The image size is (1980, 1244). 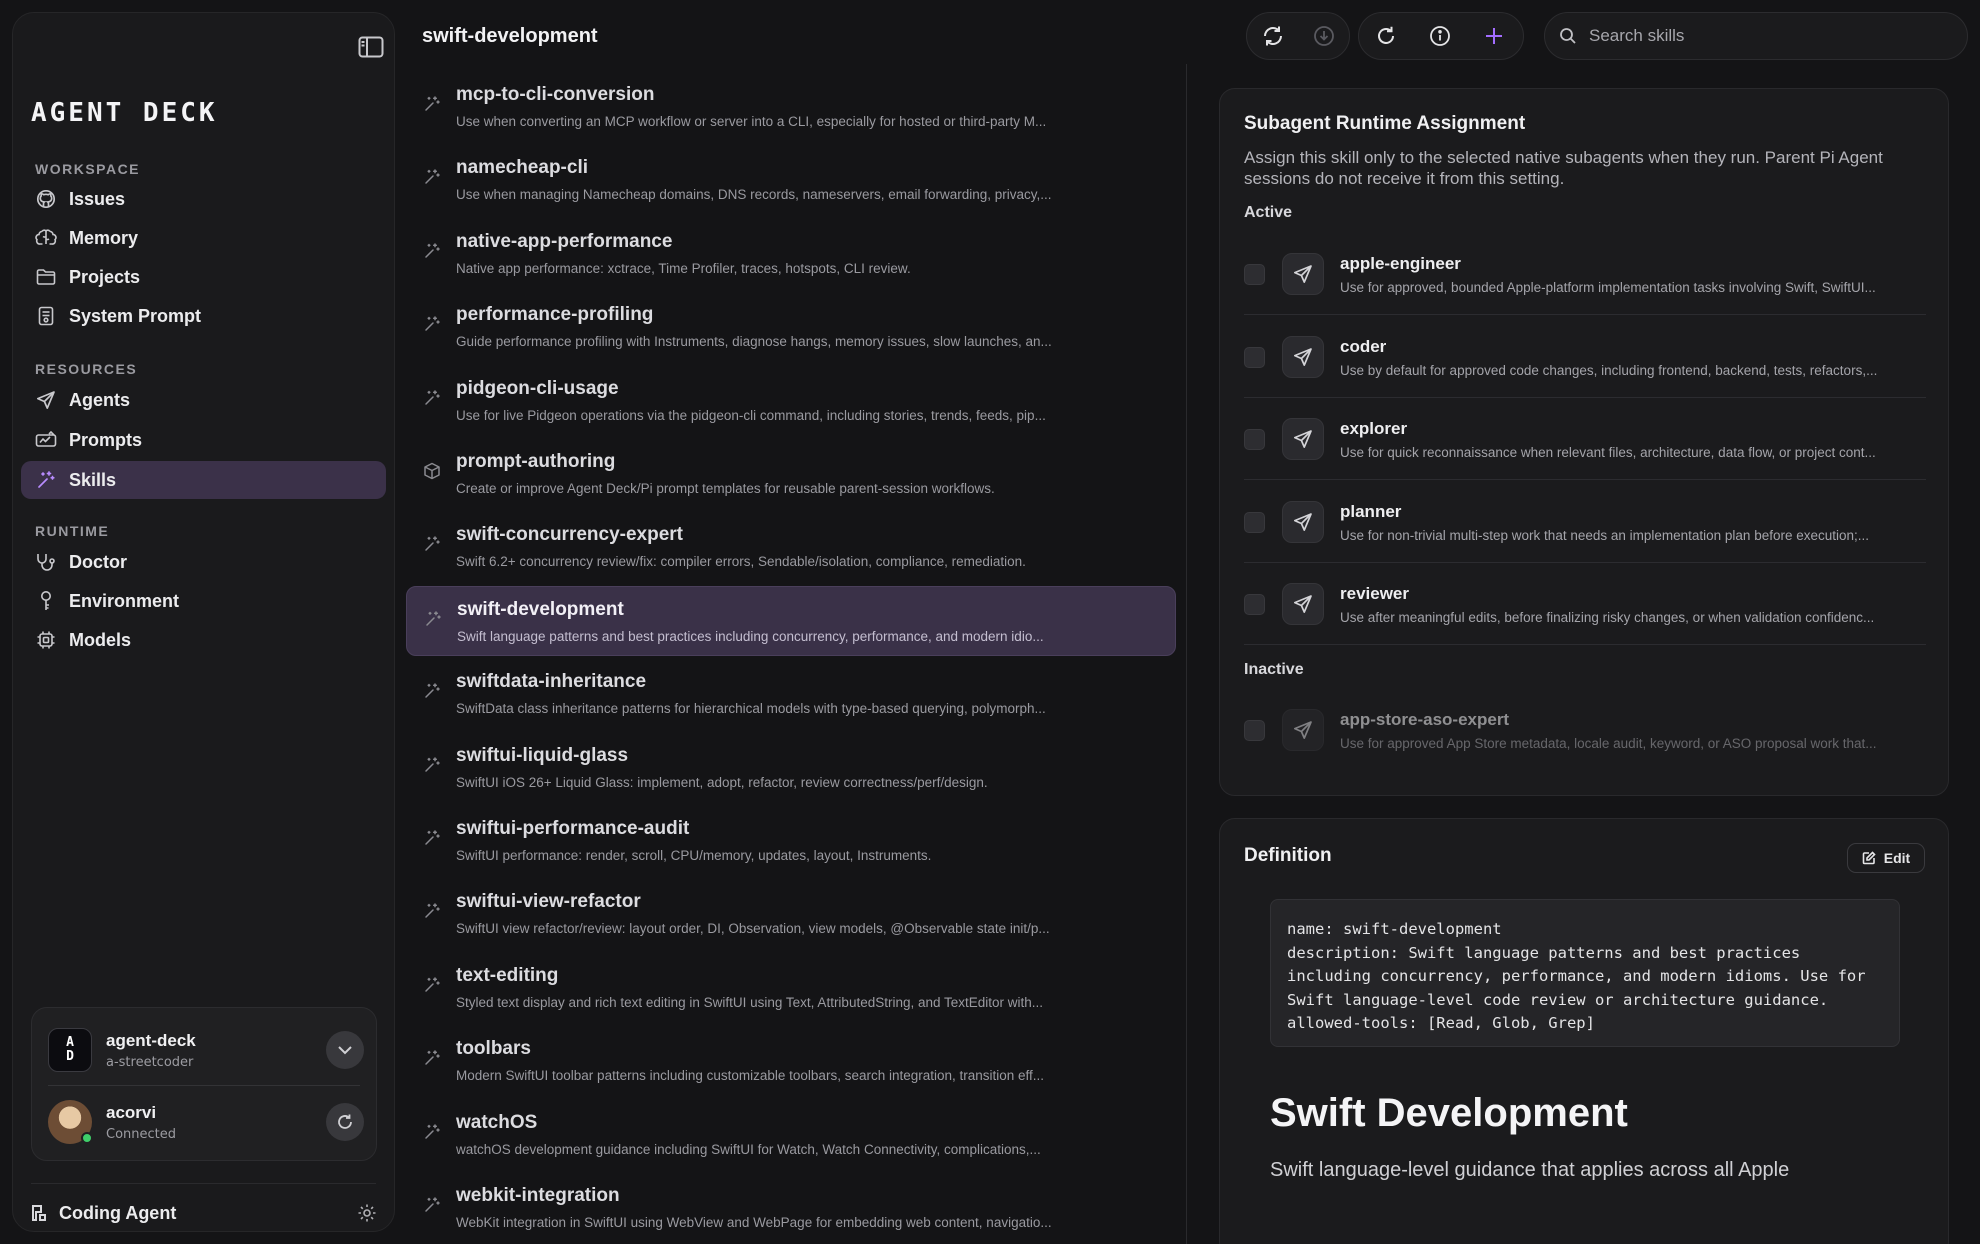 What do you see at coordinates (1869, 858) in the screenshot?
I see `edit-icon` at bounding box center [1869, 858].